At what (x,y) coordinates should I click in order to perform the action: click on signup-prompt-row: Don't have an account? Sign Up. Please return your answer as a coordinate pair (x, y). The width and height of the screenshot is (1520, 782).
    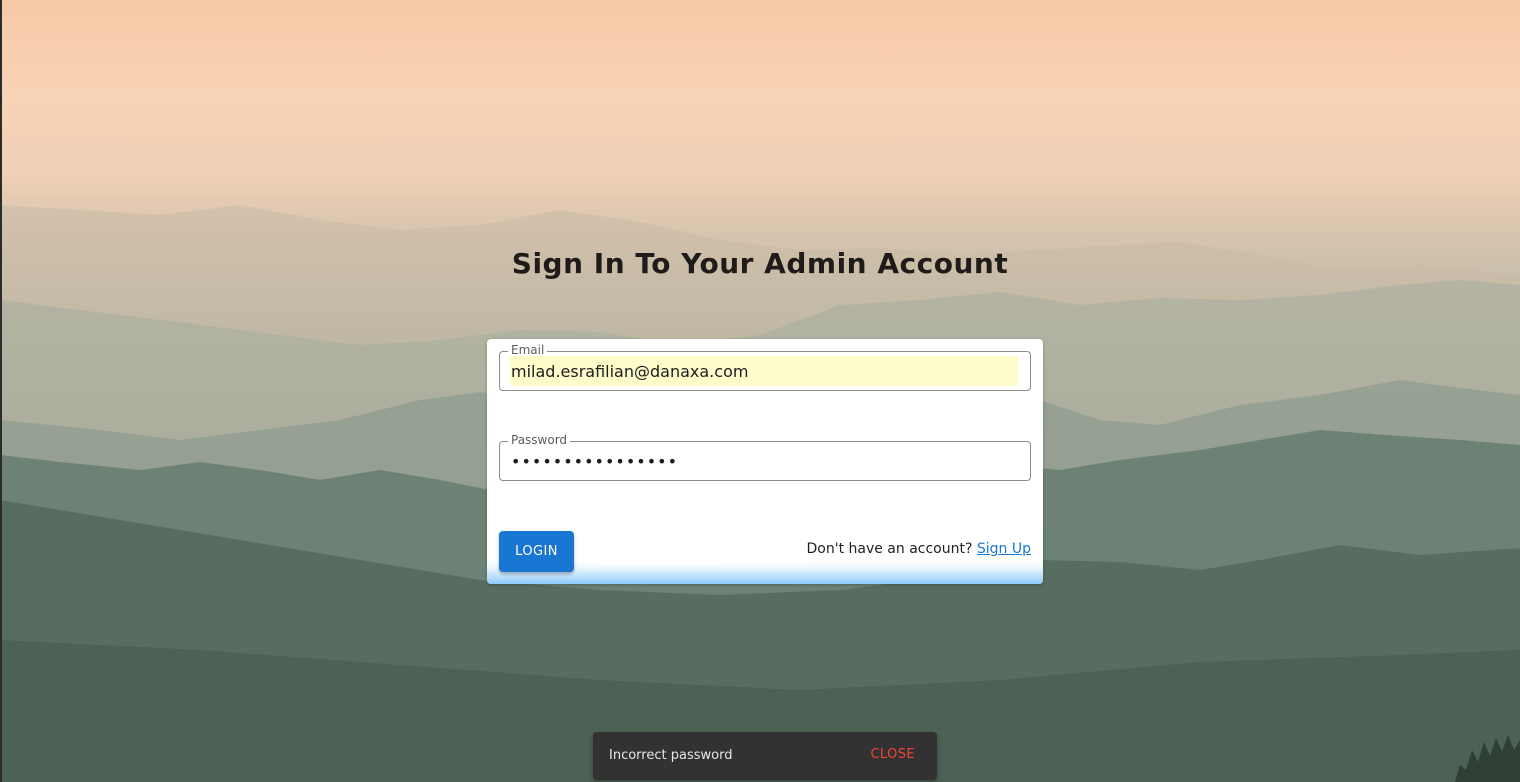
    Looking at the image, I should click on (919, 549).